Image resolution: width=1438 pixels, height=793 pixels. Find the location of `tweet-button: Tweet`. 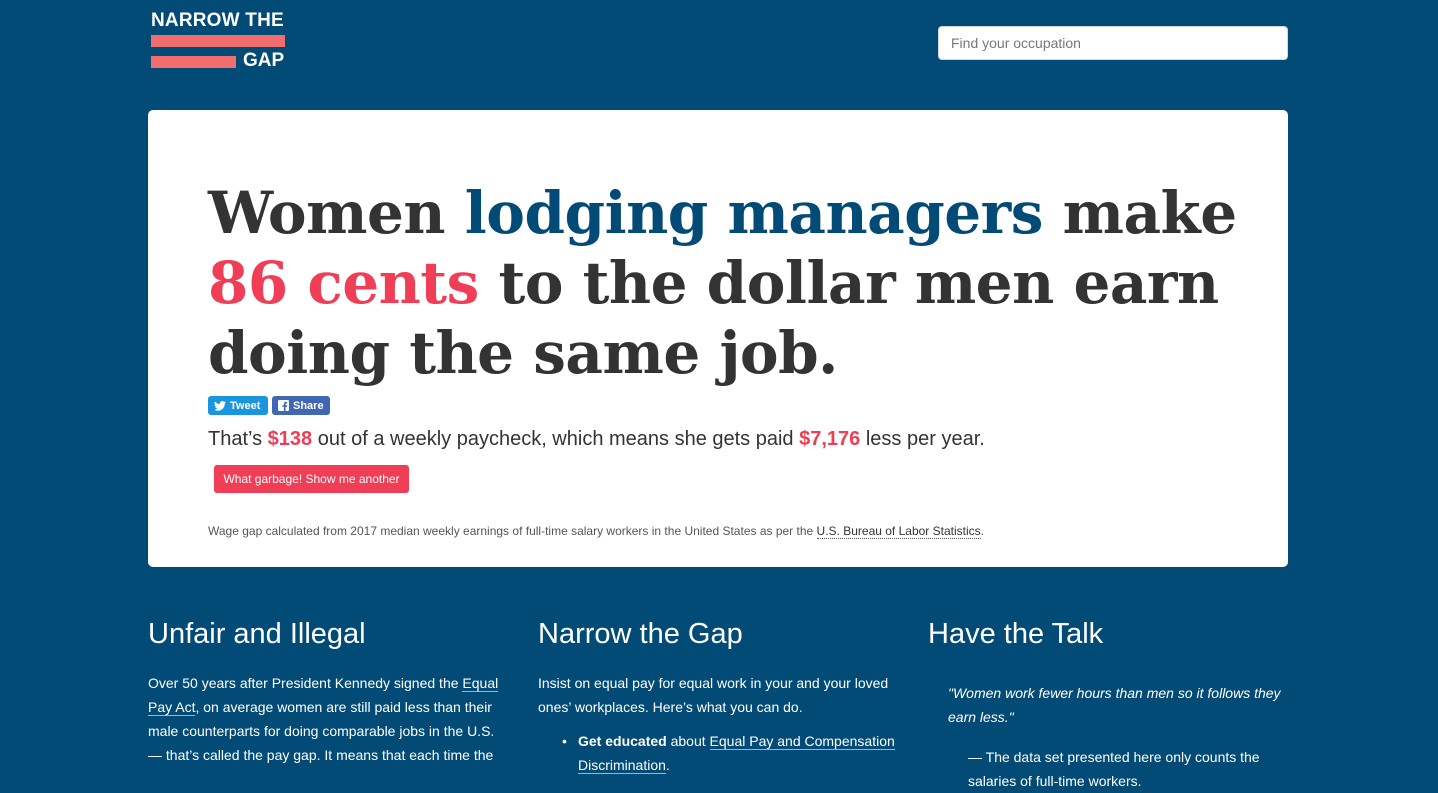

tweet-button: Tweet is located at coordinates (238, 405).